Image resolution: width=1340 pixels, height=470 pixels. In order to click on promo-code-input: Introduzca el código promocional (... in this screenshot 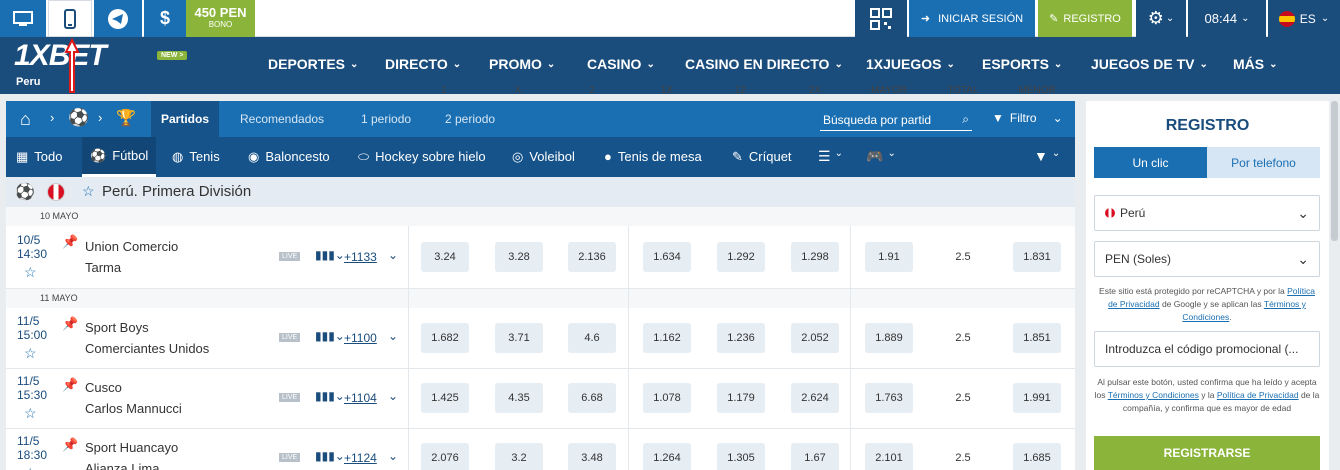, I will do `click(1207, 349)`.